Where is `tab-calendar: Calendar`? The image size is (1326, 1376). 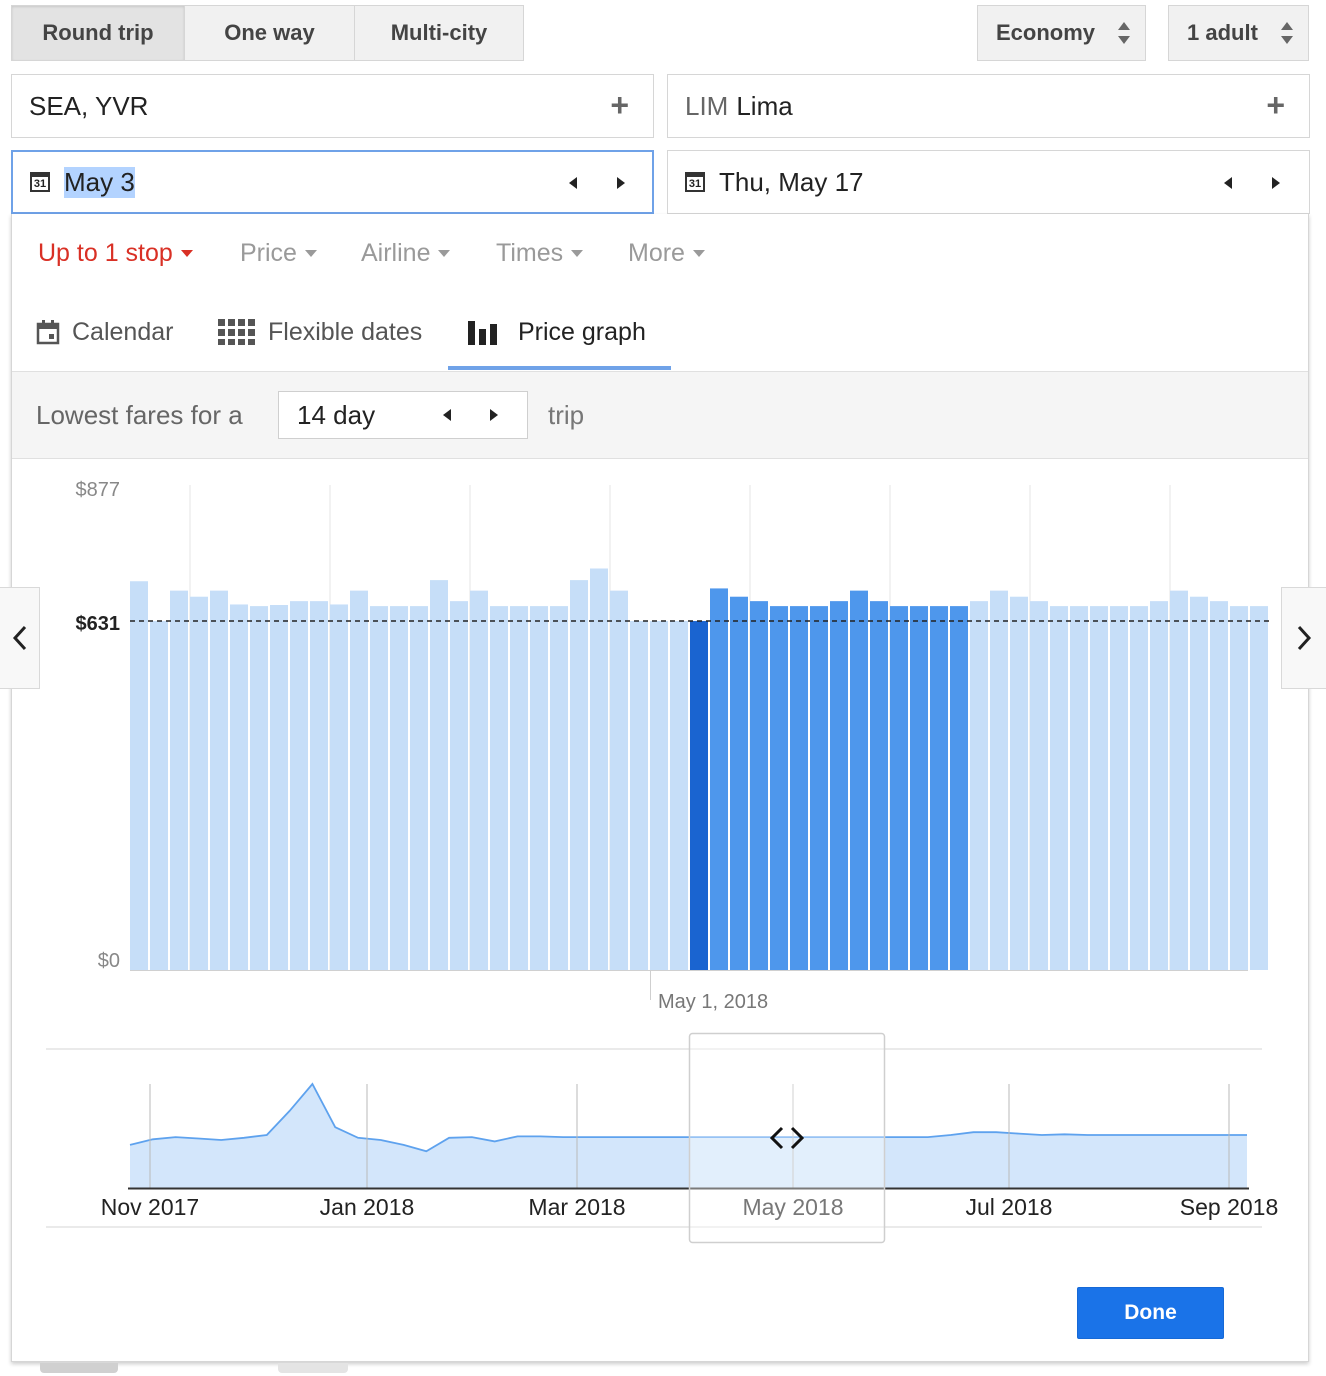
tab-calendar: Calendar is located at coordinates (104, 332).